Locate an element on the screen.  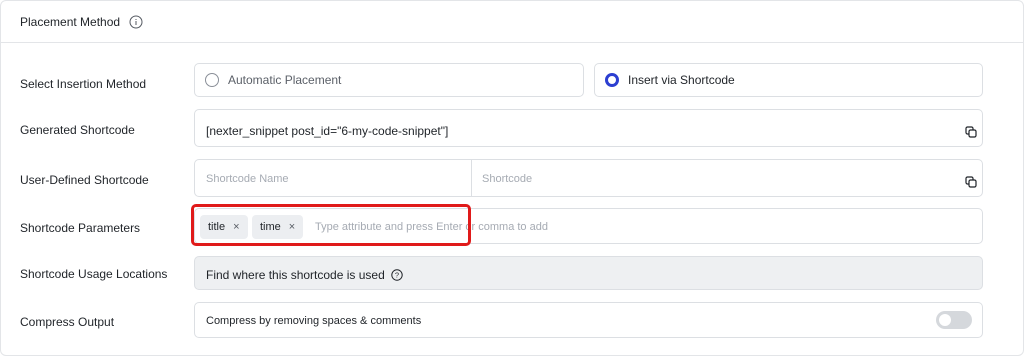
automatic-placement-option: Automatic Placement is located at coordinates (389, 80).